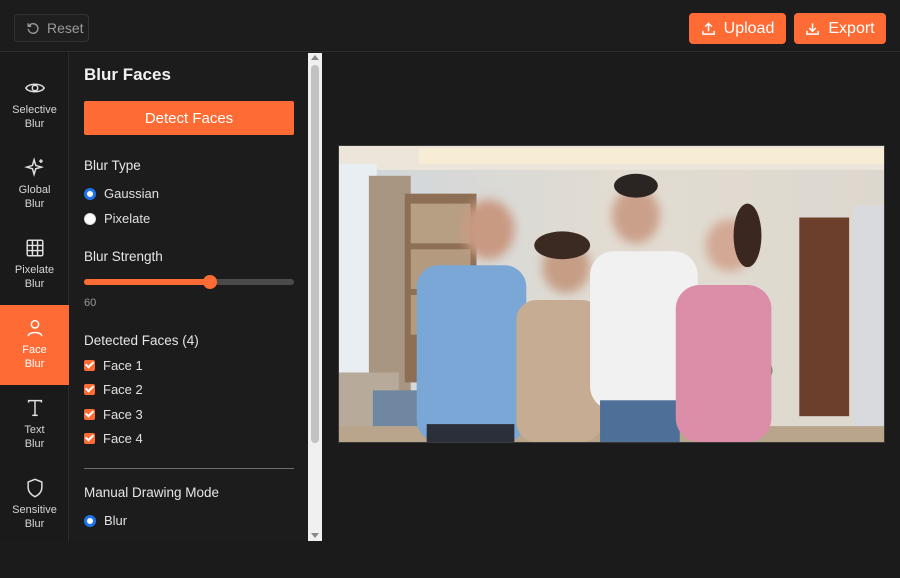 Image resolution: width=900 pixels, height=578 pixels. What do you see at coordinates (33, 167) in the screenshot?
I see `sparkle-icon` at bounding box center [33, 167].